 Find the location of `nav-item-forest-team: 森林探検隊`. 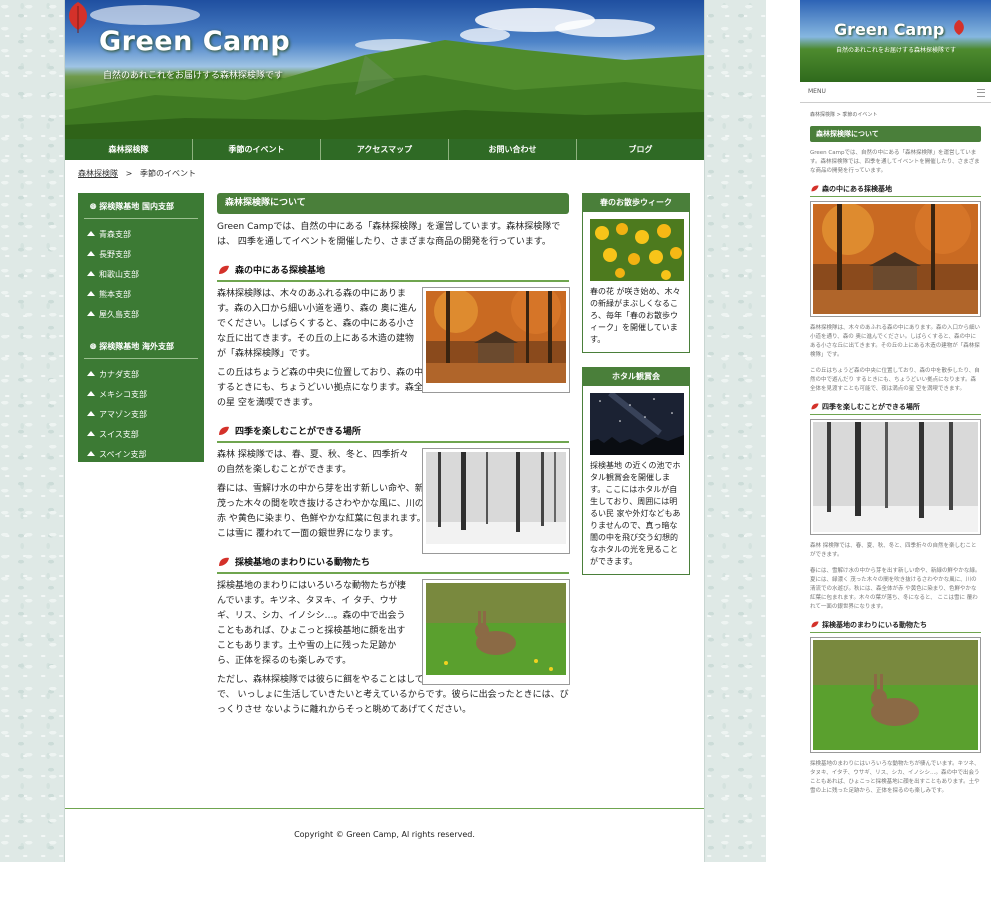

nav-item-forest-team: 森林探検隊 is located at coordinates (129, 149).